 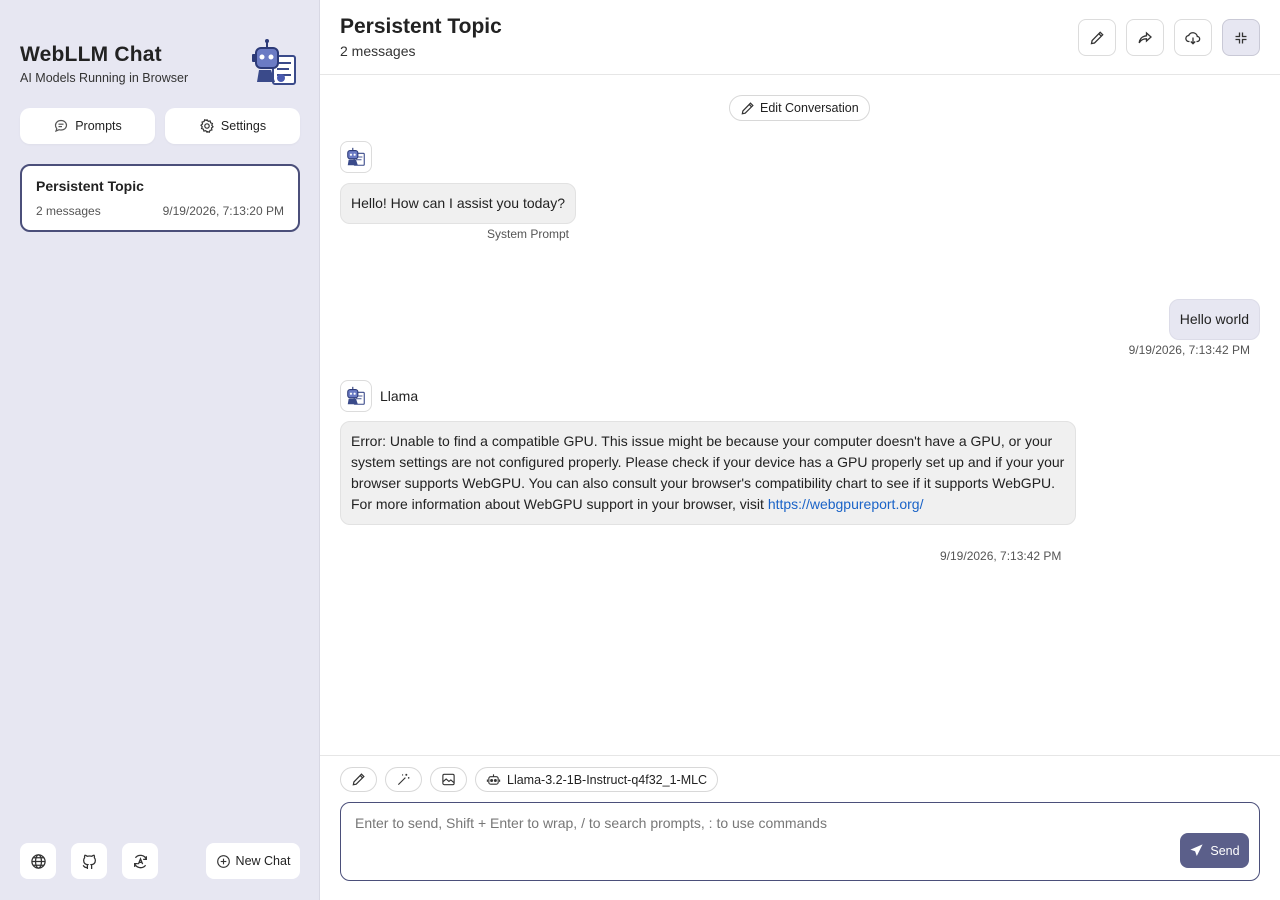 I want to click on collapse-icon, so click(x=1241, y=37).